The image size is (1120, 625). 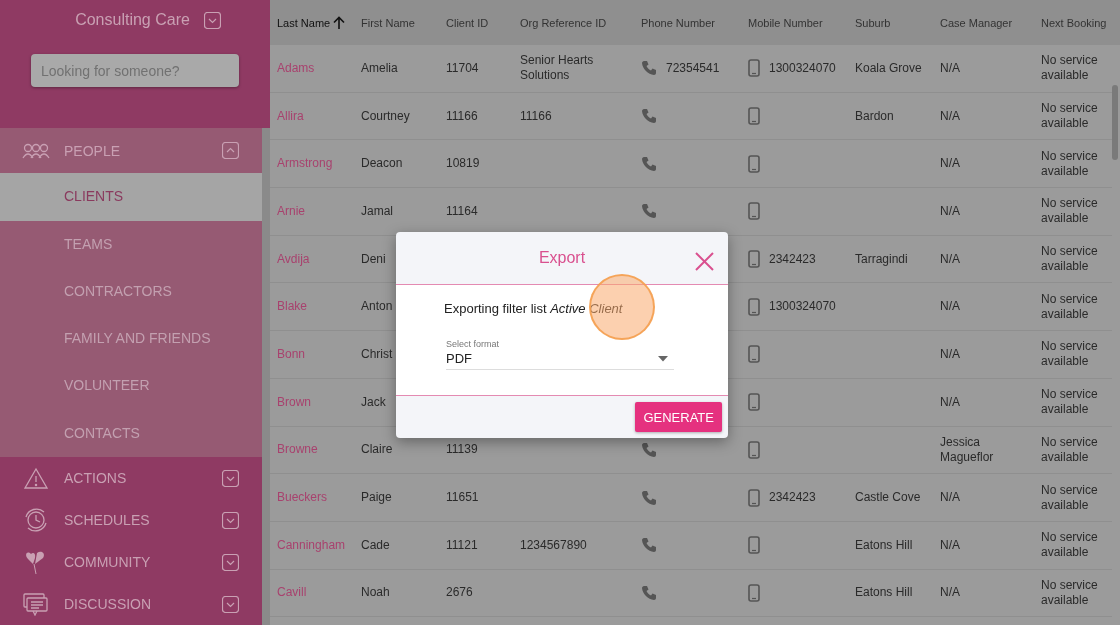 What do you see at coordinates (873, 22) in the screenshot?
I see `column-header: Suburb` at bounding box center [873, 22].